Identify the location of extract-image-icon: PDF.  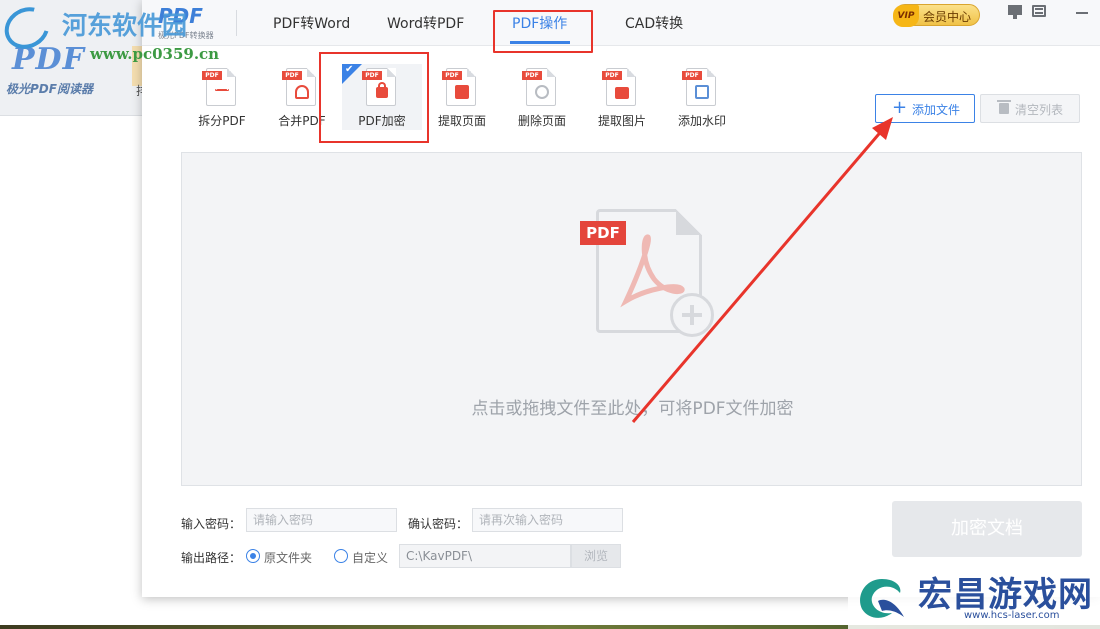
(619, 87).